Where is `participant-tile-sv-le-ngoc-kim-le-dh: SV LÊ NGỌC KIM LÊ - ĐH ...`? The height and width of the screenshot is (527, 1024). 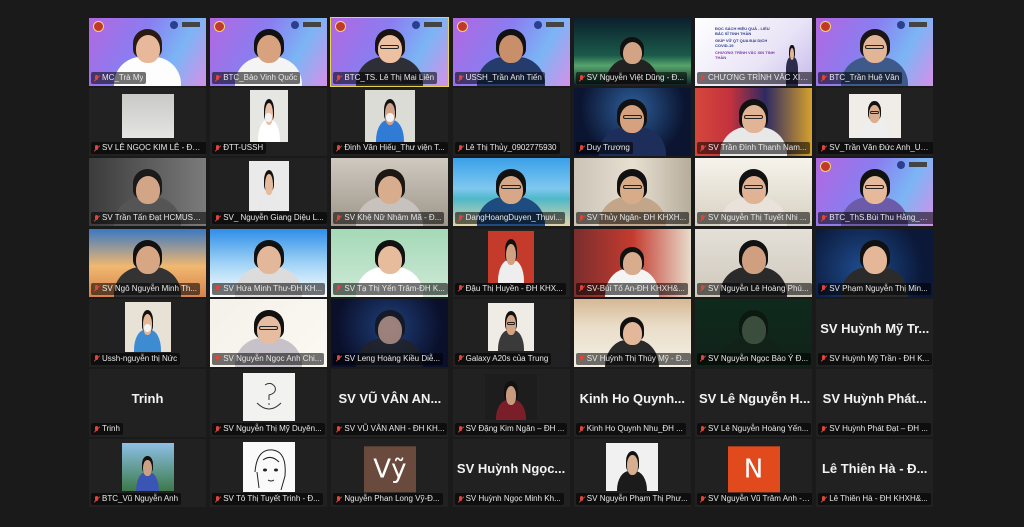 participant-tile-sv-le-ngoc-kim-le-dh: SV LÊ NGỌC KIM LÊ - ĐH ... is located at coordinates (147, 122).